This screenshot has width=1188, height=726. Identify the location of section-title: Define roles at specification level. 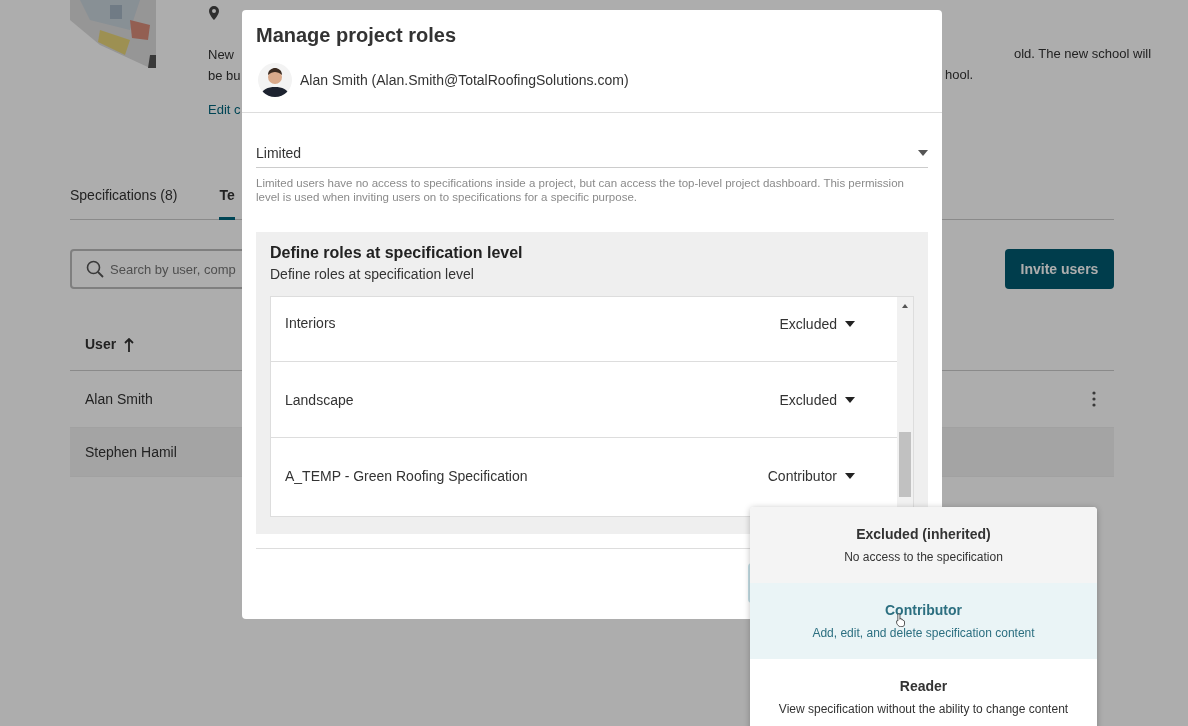
(397, 253).